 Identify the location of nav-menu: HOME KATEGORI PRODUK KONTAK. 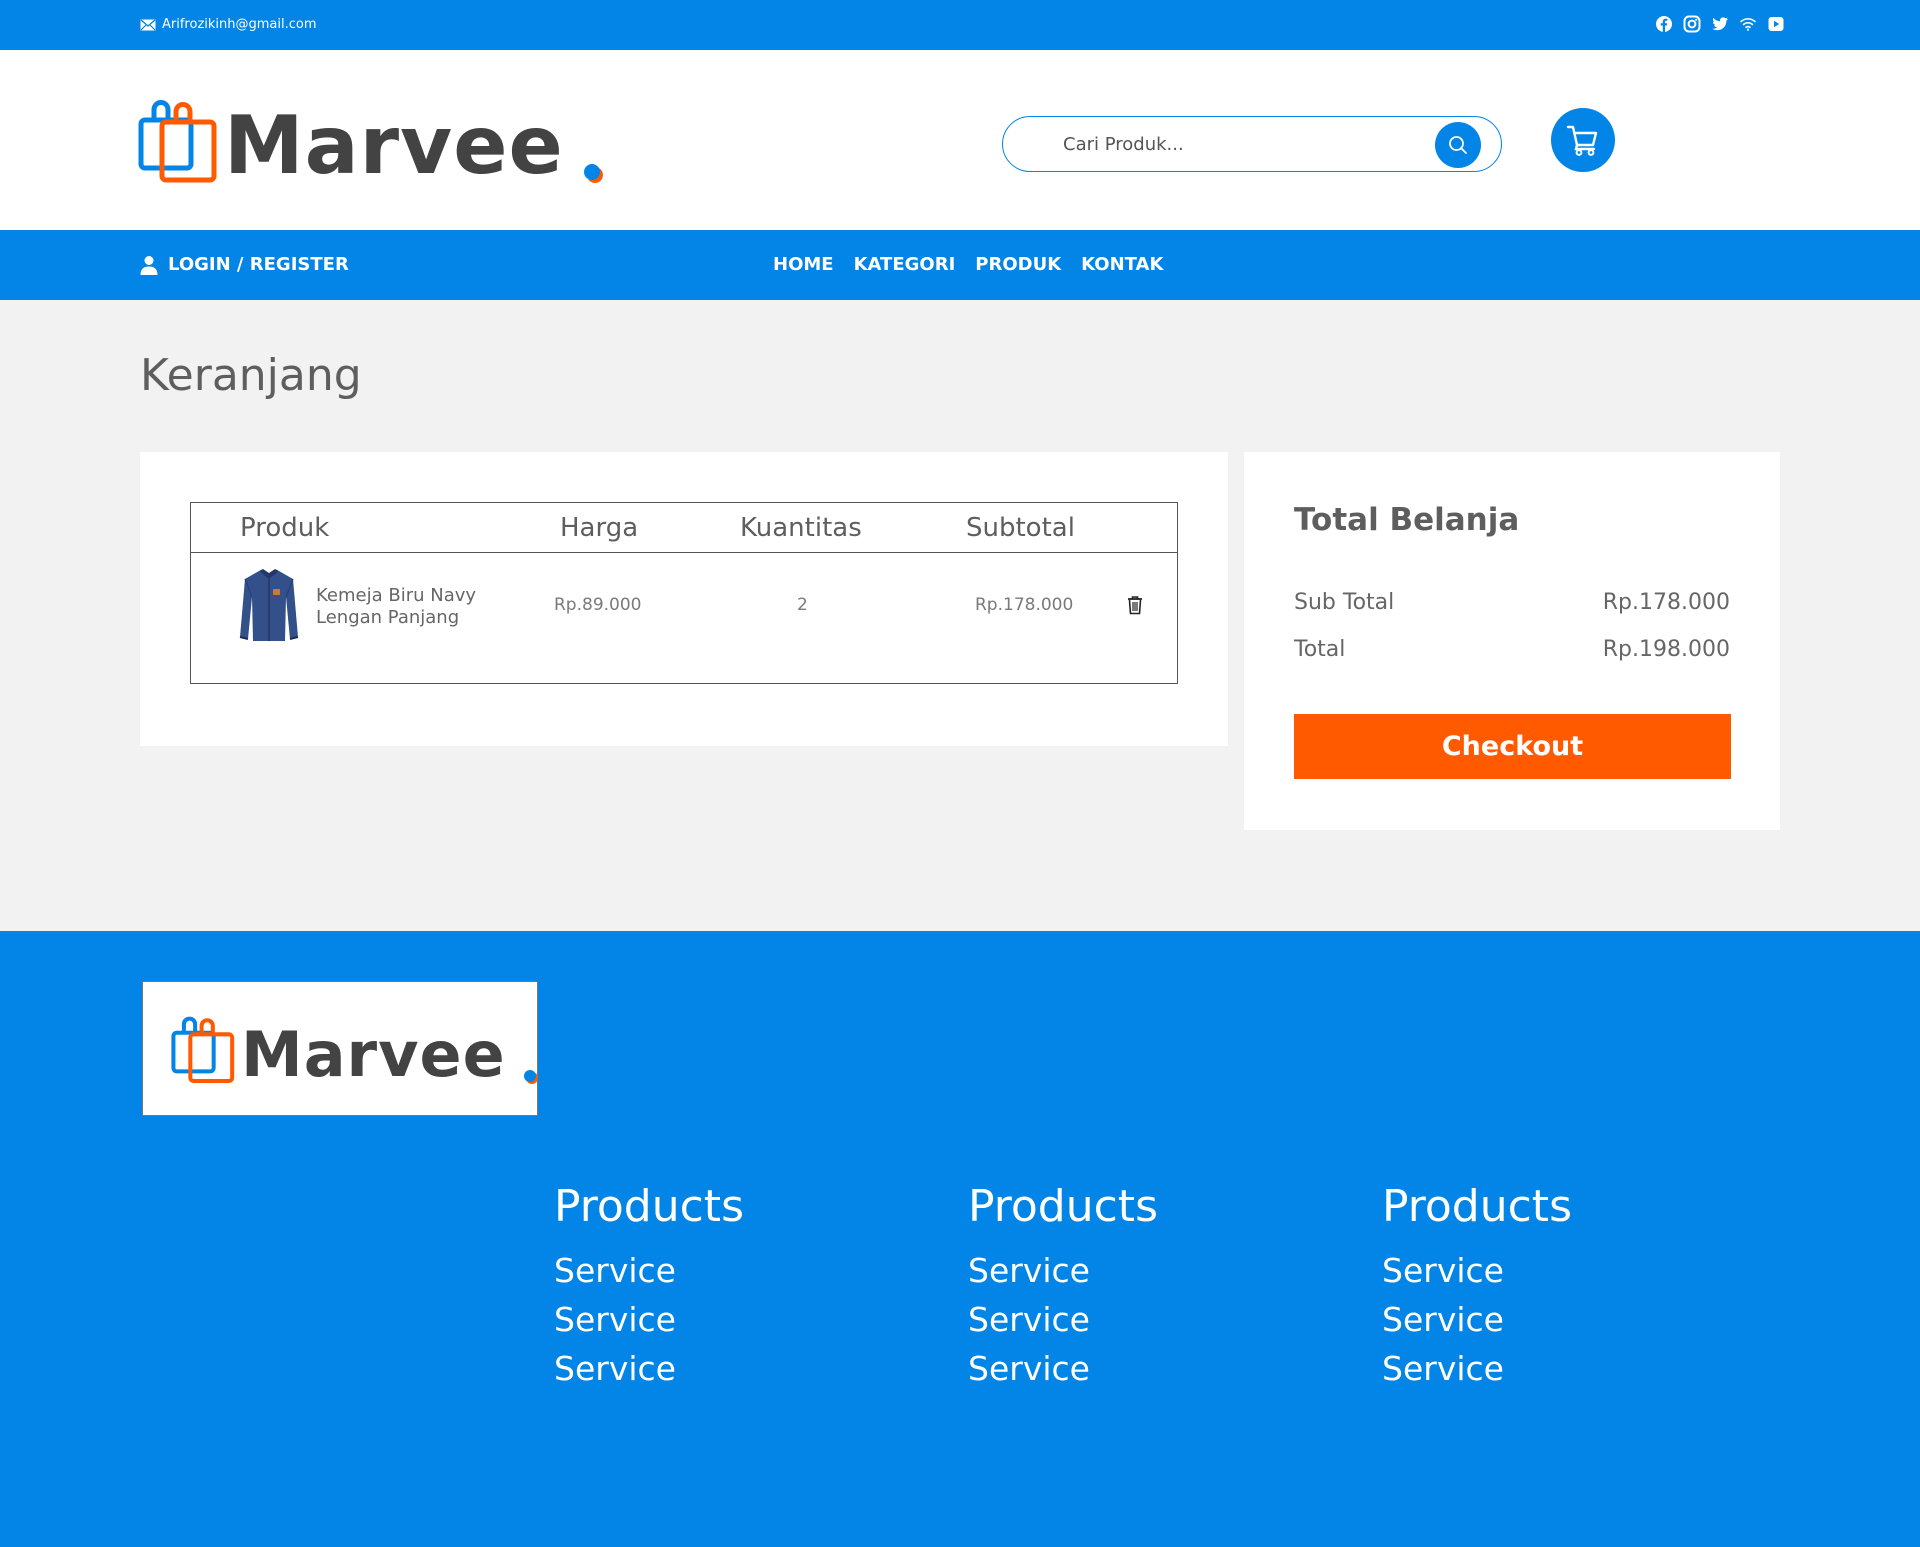
(968, 264).